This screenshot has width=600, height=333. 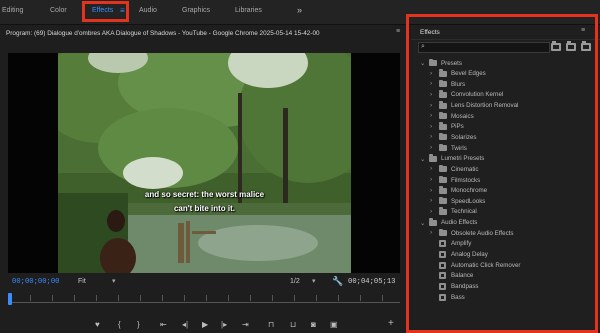 What do you see at coordinates (586, 46) in the screenshot?
I see `yuv-effects-icon` at bounding box center [586, 46].